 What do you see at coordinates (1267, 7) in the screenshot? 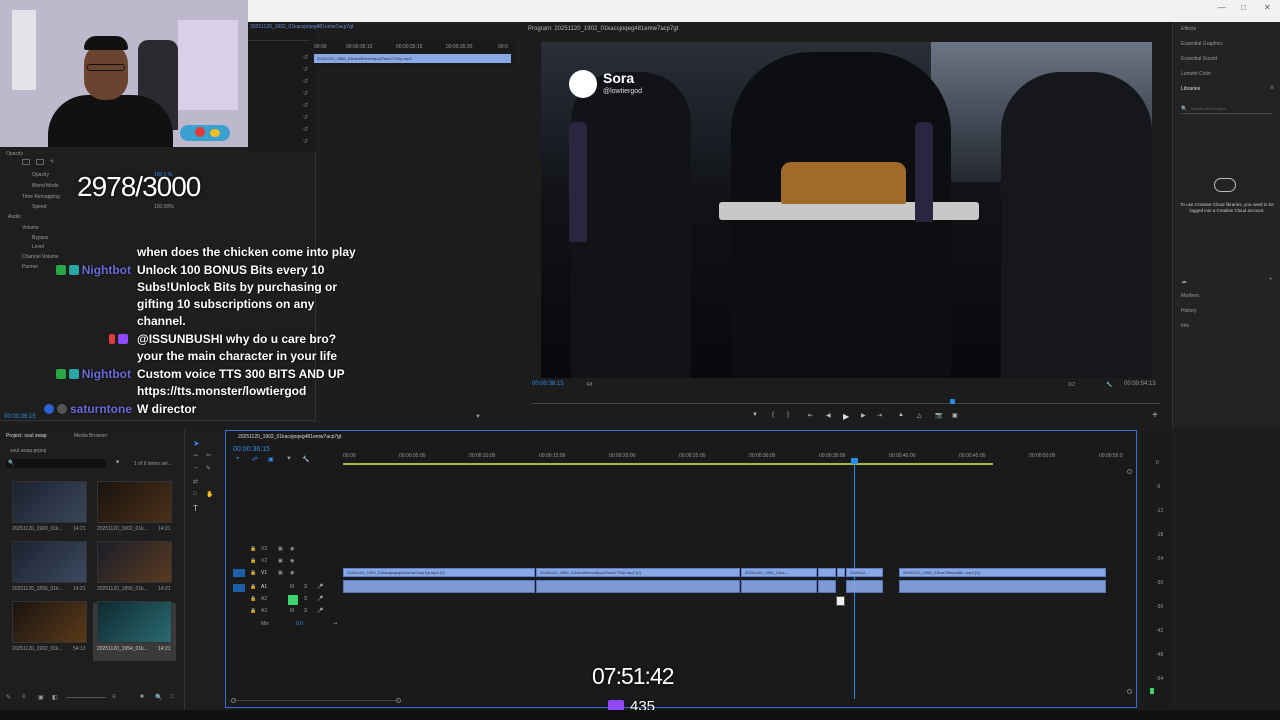
I see `close-icon: ✕` at bounding box center [1267, 7].